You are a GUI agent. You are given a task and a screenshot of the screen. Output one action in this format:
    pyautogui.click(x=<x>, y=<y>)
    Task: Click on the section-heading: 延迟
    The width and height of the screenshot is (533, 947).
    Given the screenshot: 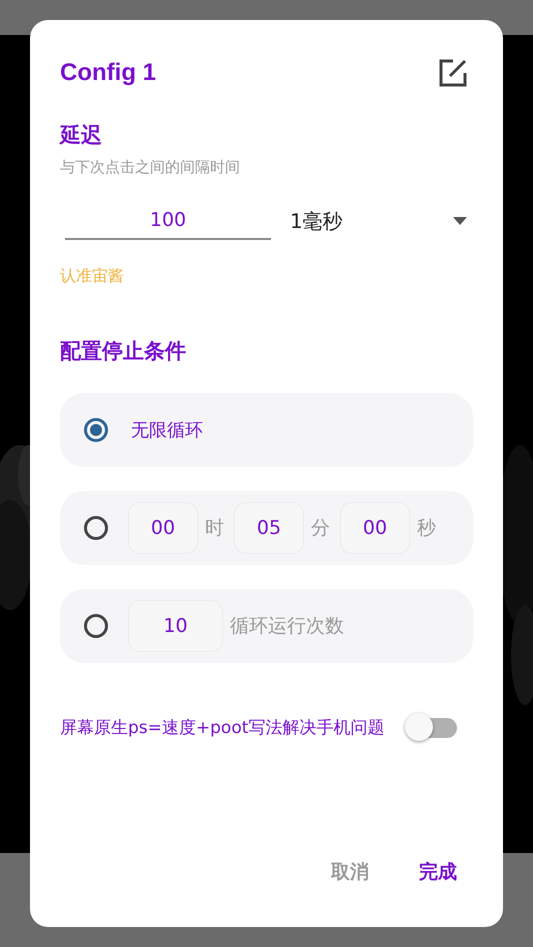 What is the action you would take?
    pyautogui.click(x=81, y=135)
    